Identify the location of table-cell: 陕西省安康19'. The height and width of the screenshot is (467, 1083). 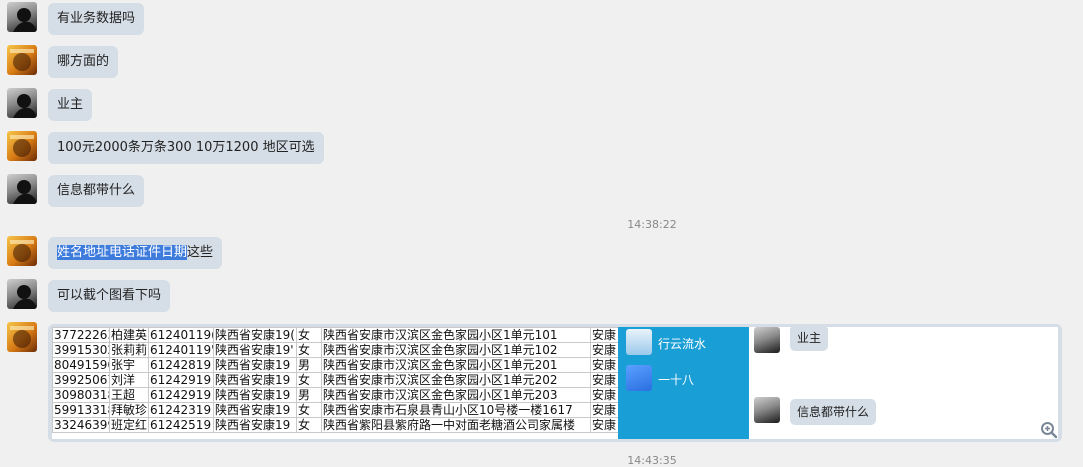
(255, 350).